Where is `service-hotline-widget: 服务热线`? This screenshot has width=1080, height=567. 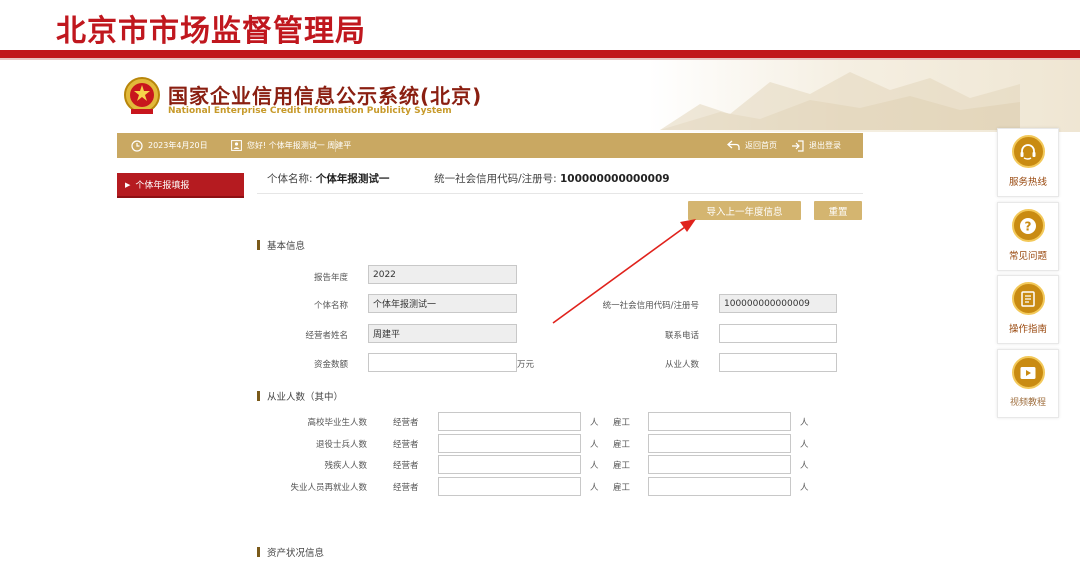
service-hotline-widget: 服务热线 is located at coordinates (1028, 162).